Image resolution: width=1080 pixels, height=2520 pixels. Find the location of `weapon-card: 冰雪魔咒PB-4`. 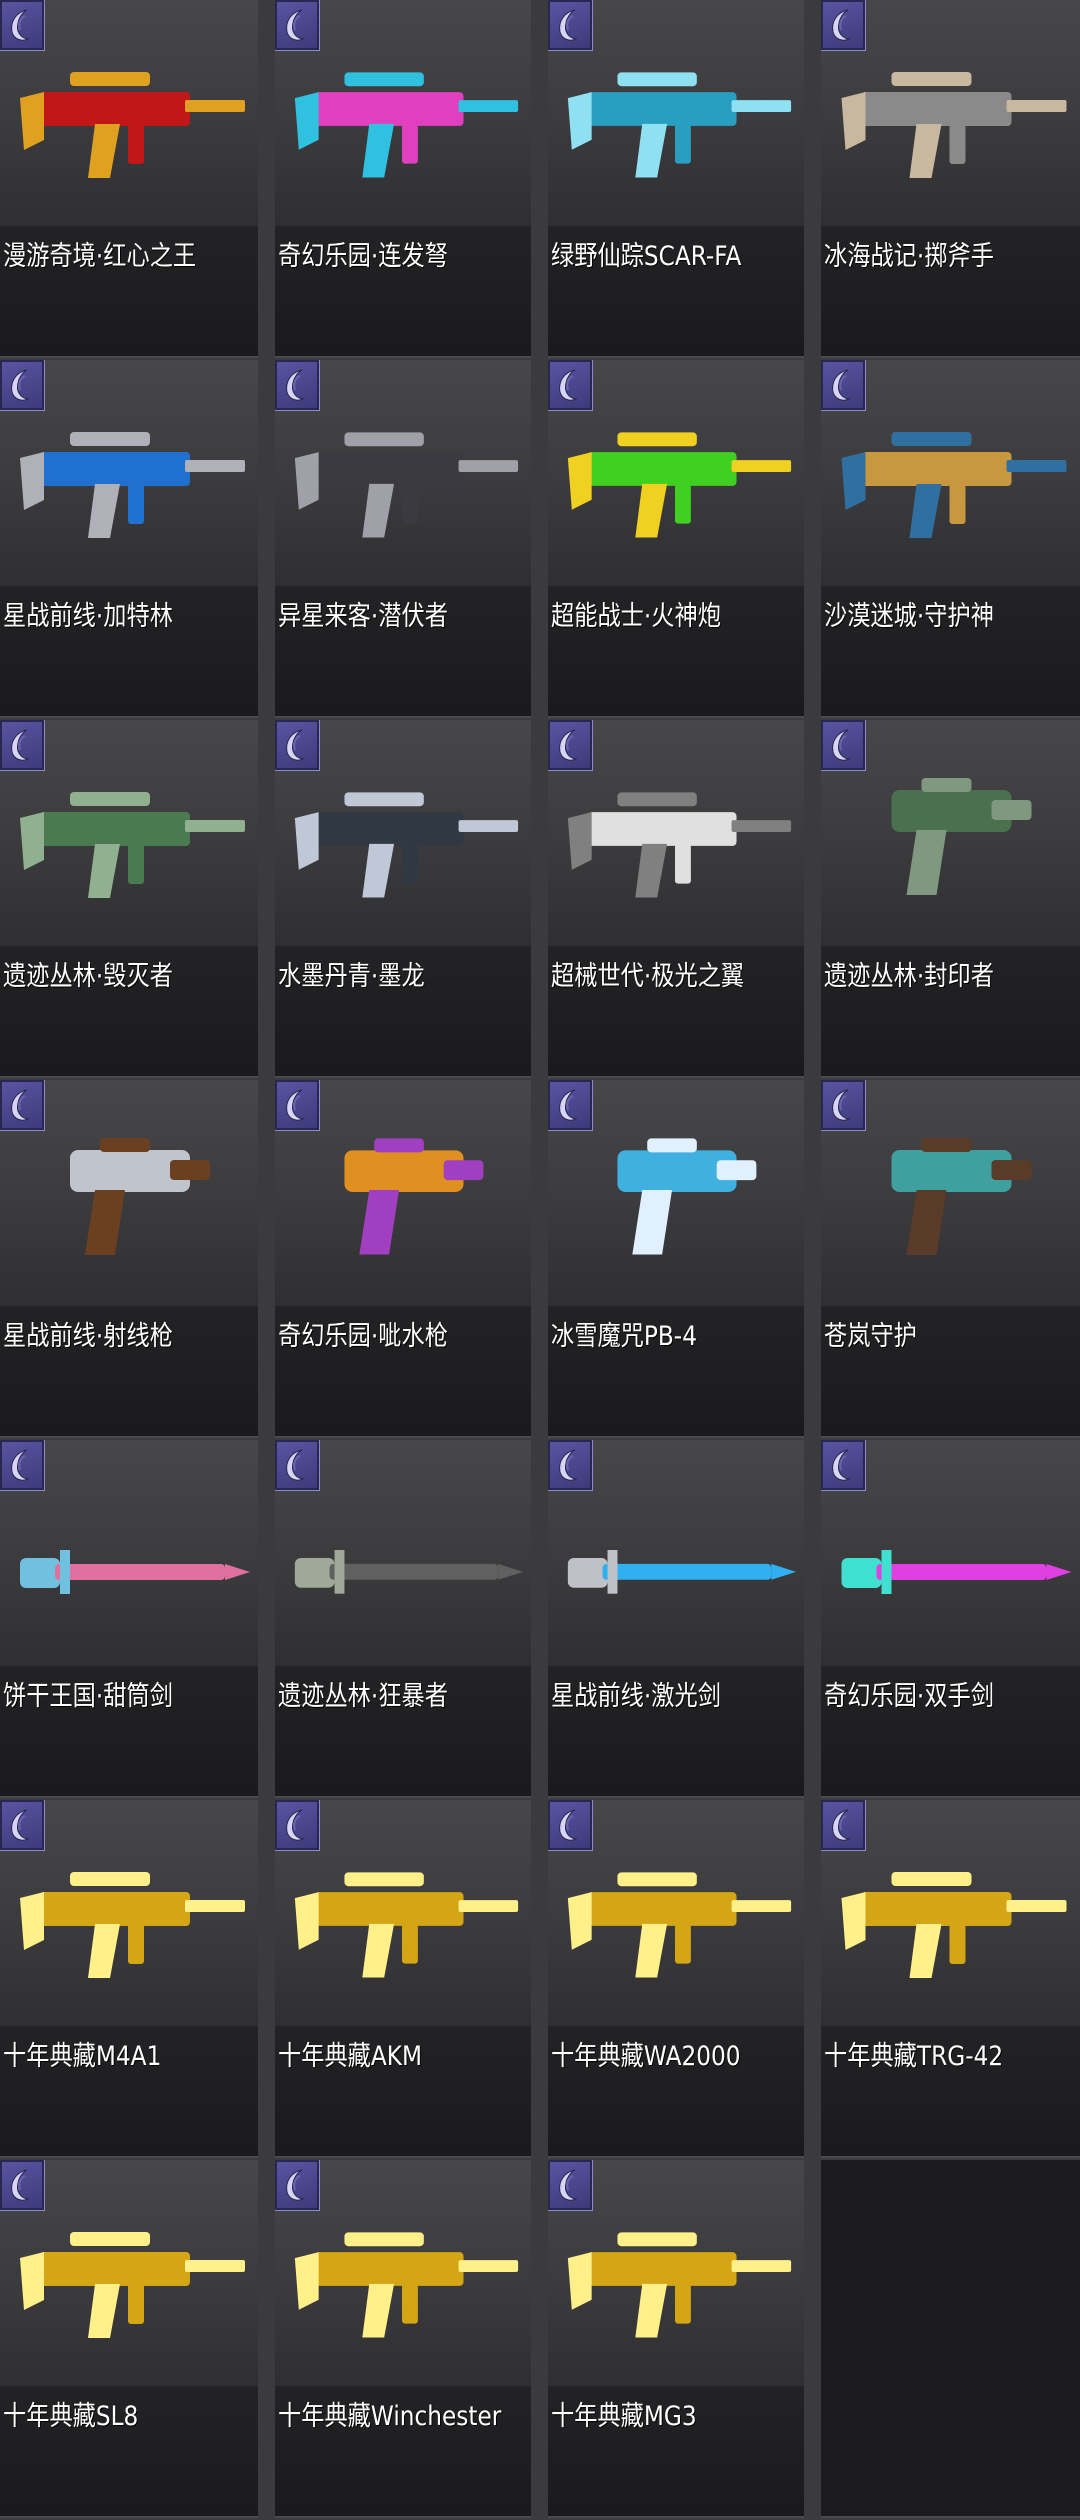

weapon-card: 冰雪魔咒PB-4 is located at coordinates (676, 1259).